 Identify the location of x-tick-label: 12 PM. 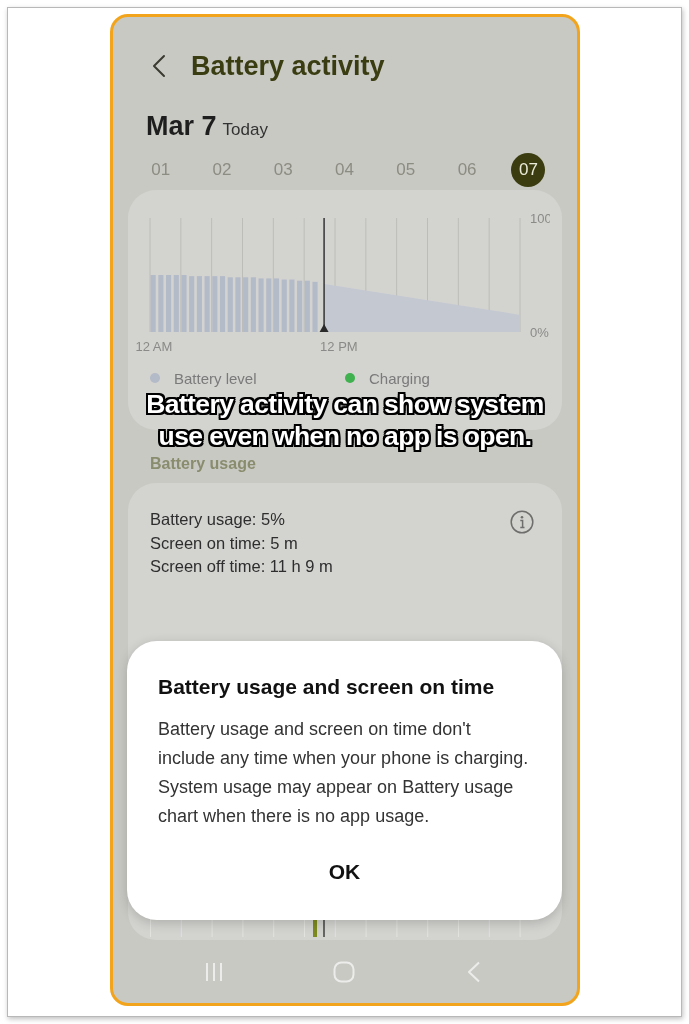
(339, 346).